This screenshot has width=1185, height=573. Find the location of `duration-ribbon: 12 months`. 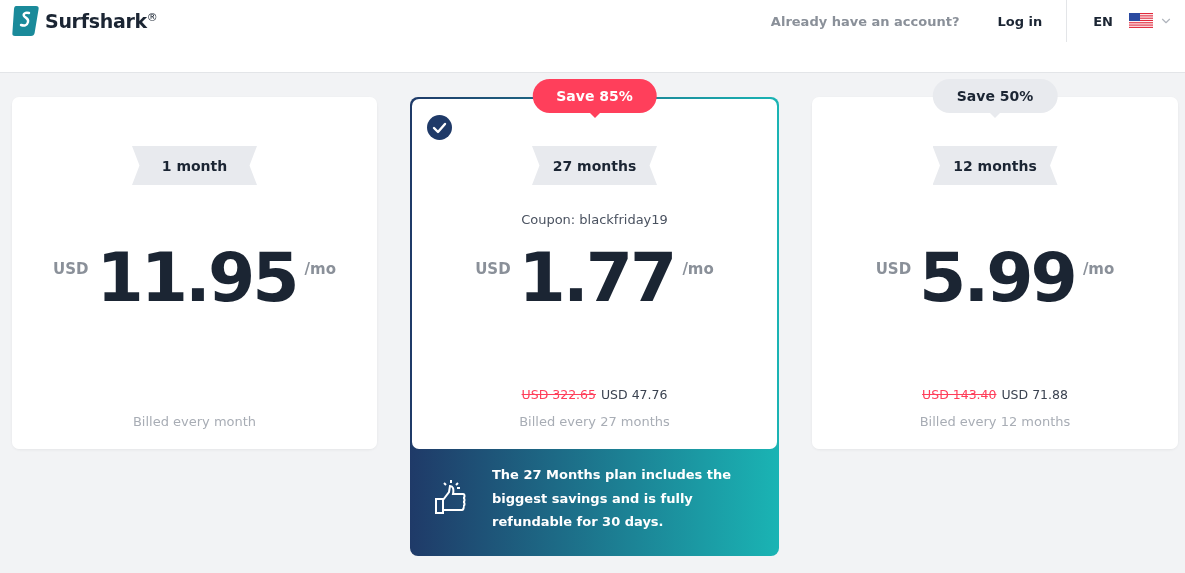

duration-ribbon: 12 months is located at coordinates (995, 165).